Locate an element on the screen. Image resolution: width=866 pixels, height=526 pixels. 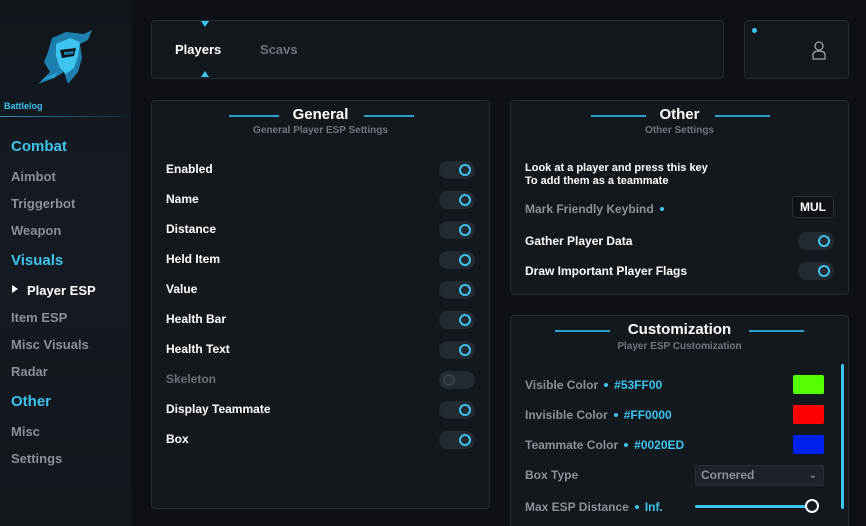
general-subtitle: General Player ESP Settings is located at coordinates (320, 130).